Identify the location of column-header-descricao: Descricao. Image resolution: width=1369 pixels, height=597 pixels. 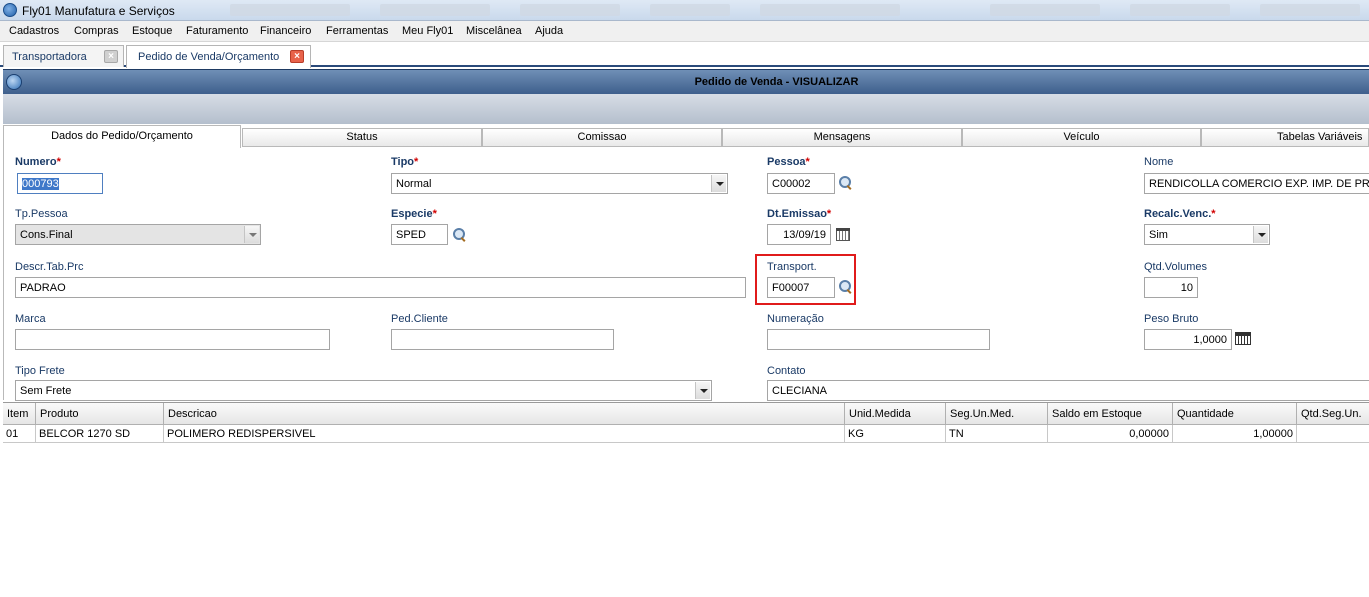
(504, 414).